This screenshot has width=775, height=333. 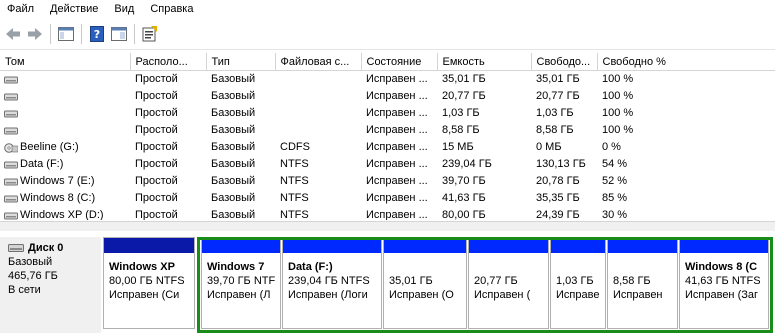 I want to click on volume-capacity-cell: 41,63 ГБ, so click(x=464, y=198).